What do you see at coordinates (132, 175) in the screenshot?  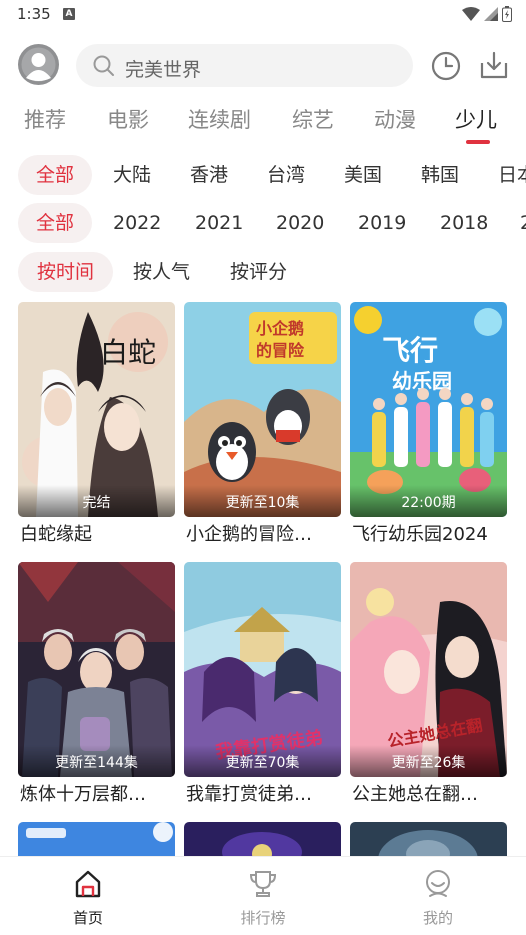 I see `region-mainland: 大陆` at bounding box center [132, 175].